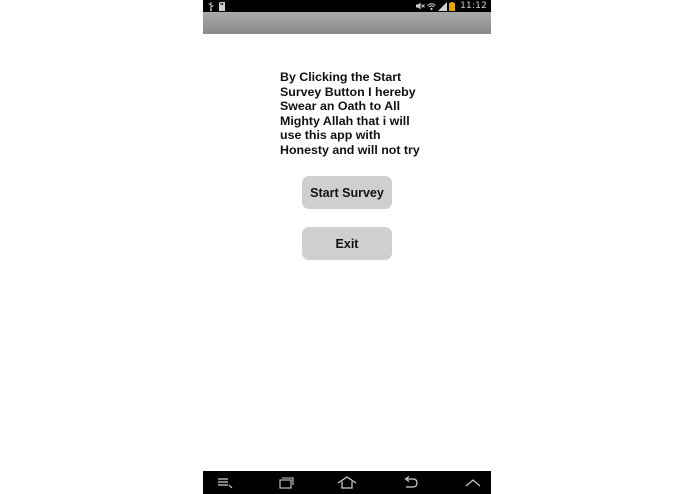  I want to click on exit-button: Exit, so click(347, 243).